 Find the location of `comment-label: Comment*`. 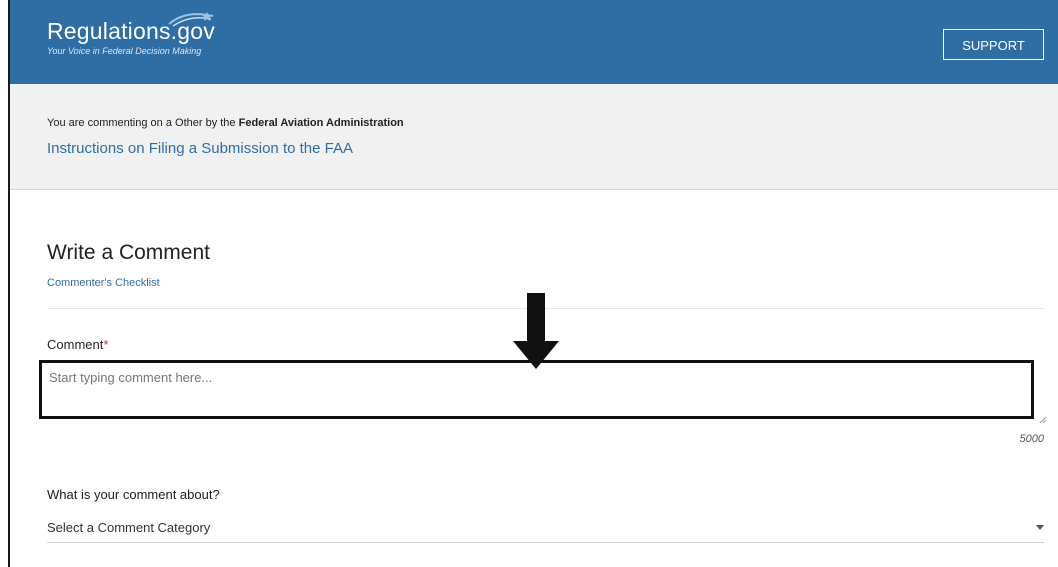

comment-label: Comment* is located at coordinates (77, 344).